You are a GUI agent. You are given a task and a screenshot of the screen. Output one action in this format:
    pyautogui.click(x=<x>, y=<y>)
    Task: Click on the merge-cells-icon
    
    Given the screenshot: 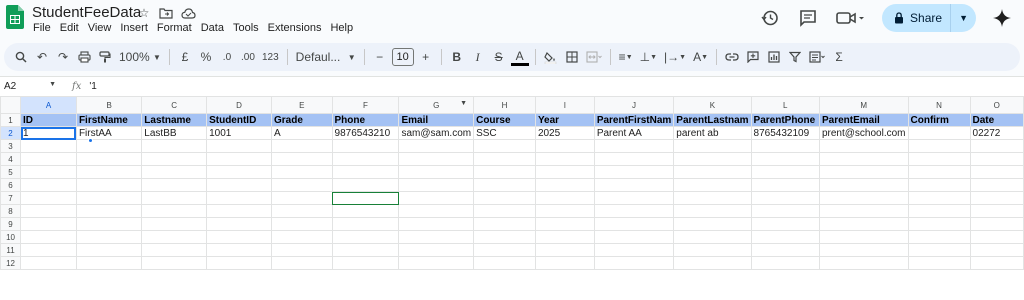 What is the action you would take?
    pyautogui.click(x=594, y=57)
    